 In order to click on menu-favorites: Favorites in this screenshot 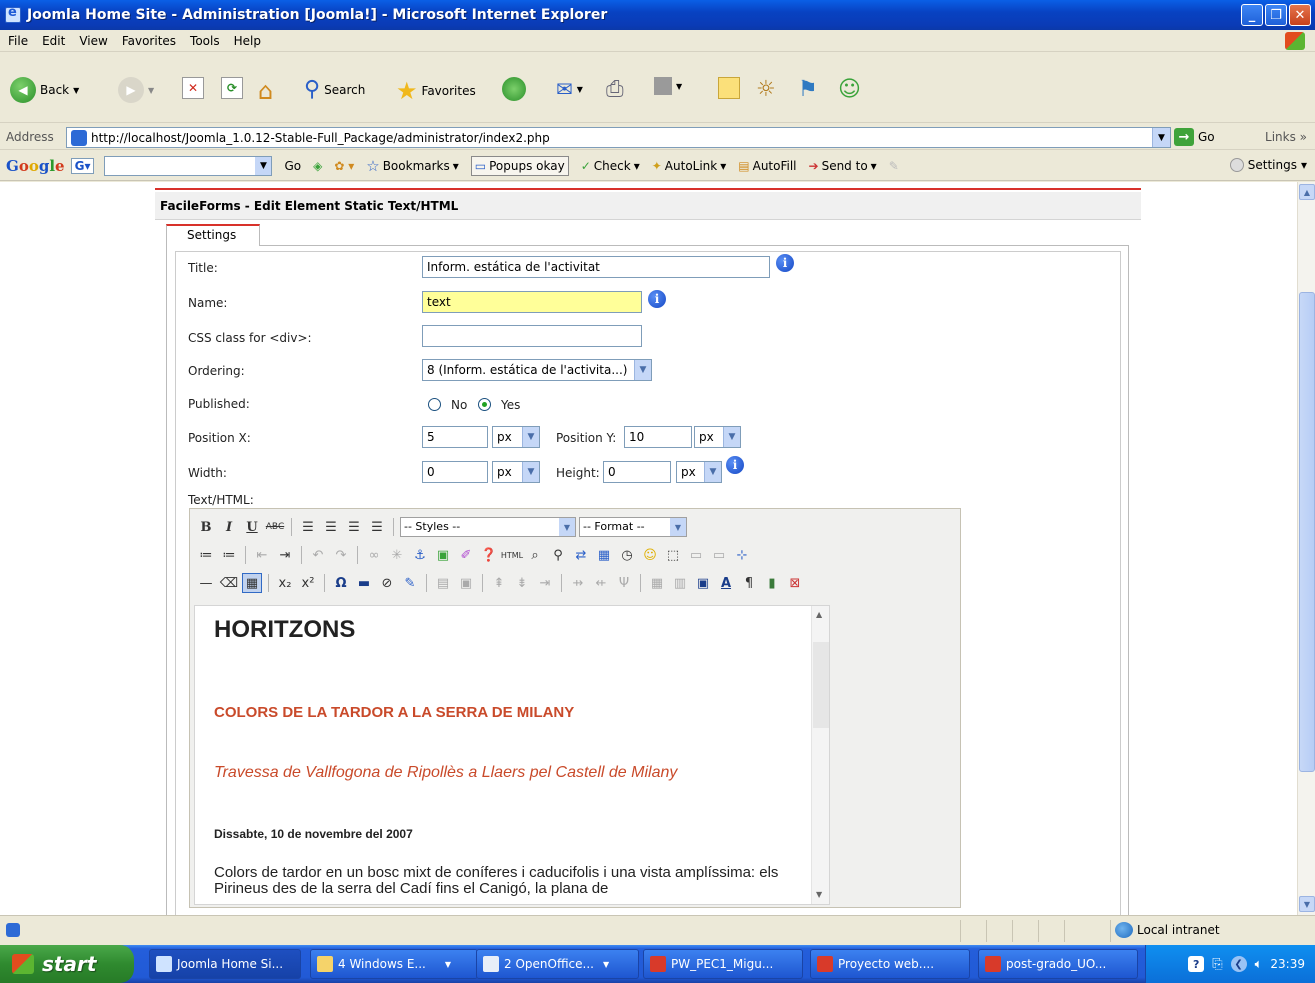, I will do `click(149, 41)`.